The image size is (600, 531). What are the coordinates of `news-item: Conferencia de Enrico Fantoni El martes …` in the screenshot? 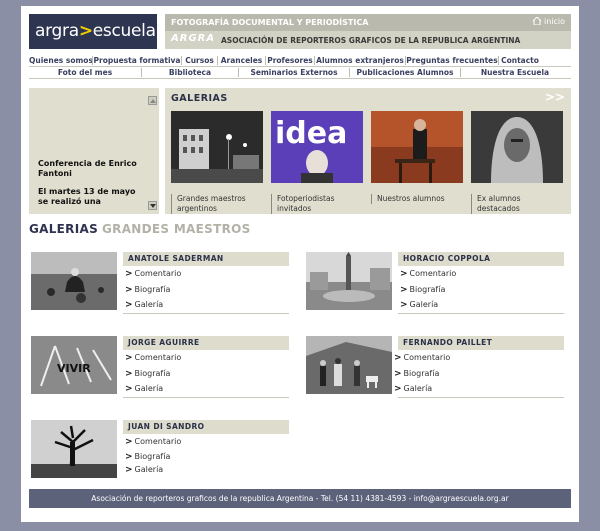 It's located at (92, 183).